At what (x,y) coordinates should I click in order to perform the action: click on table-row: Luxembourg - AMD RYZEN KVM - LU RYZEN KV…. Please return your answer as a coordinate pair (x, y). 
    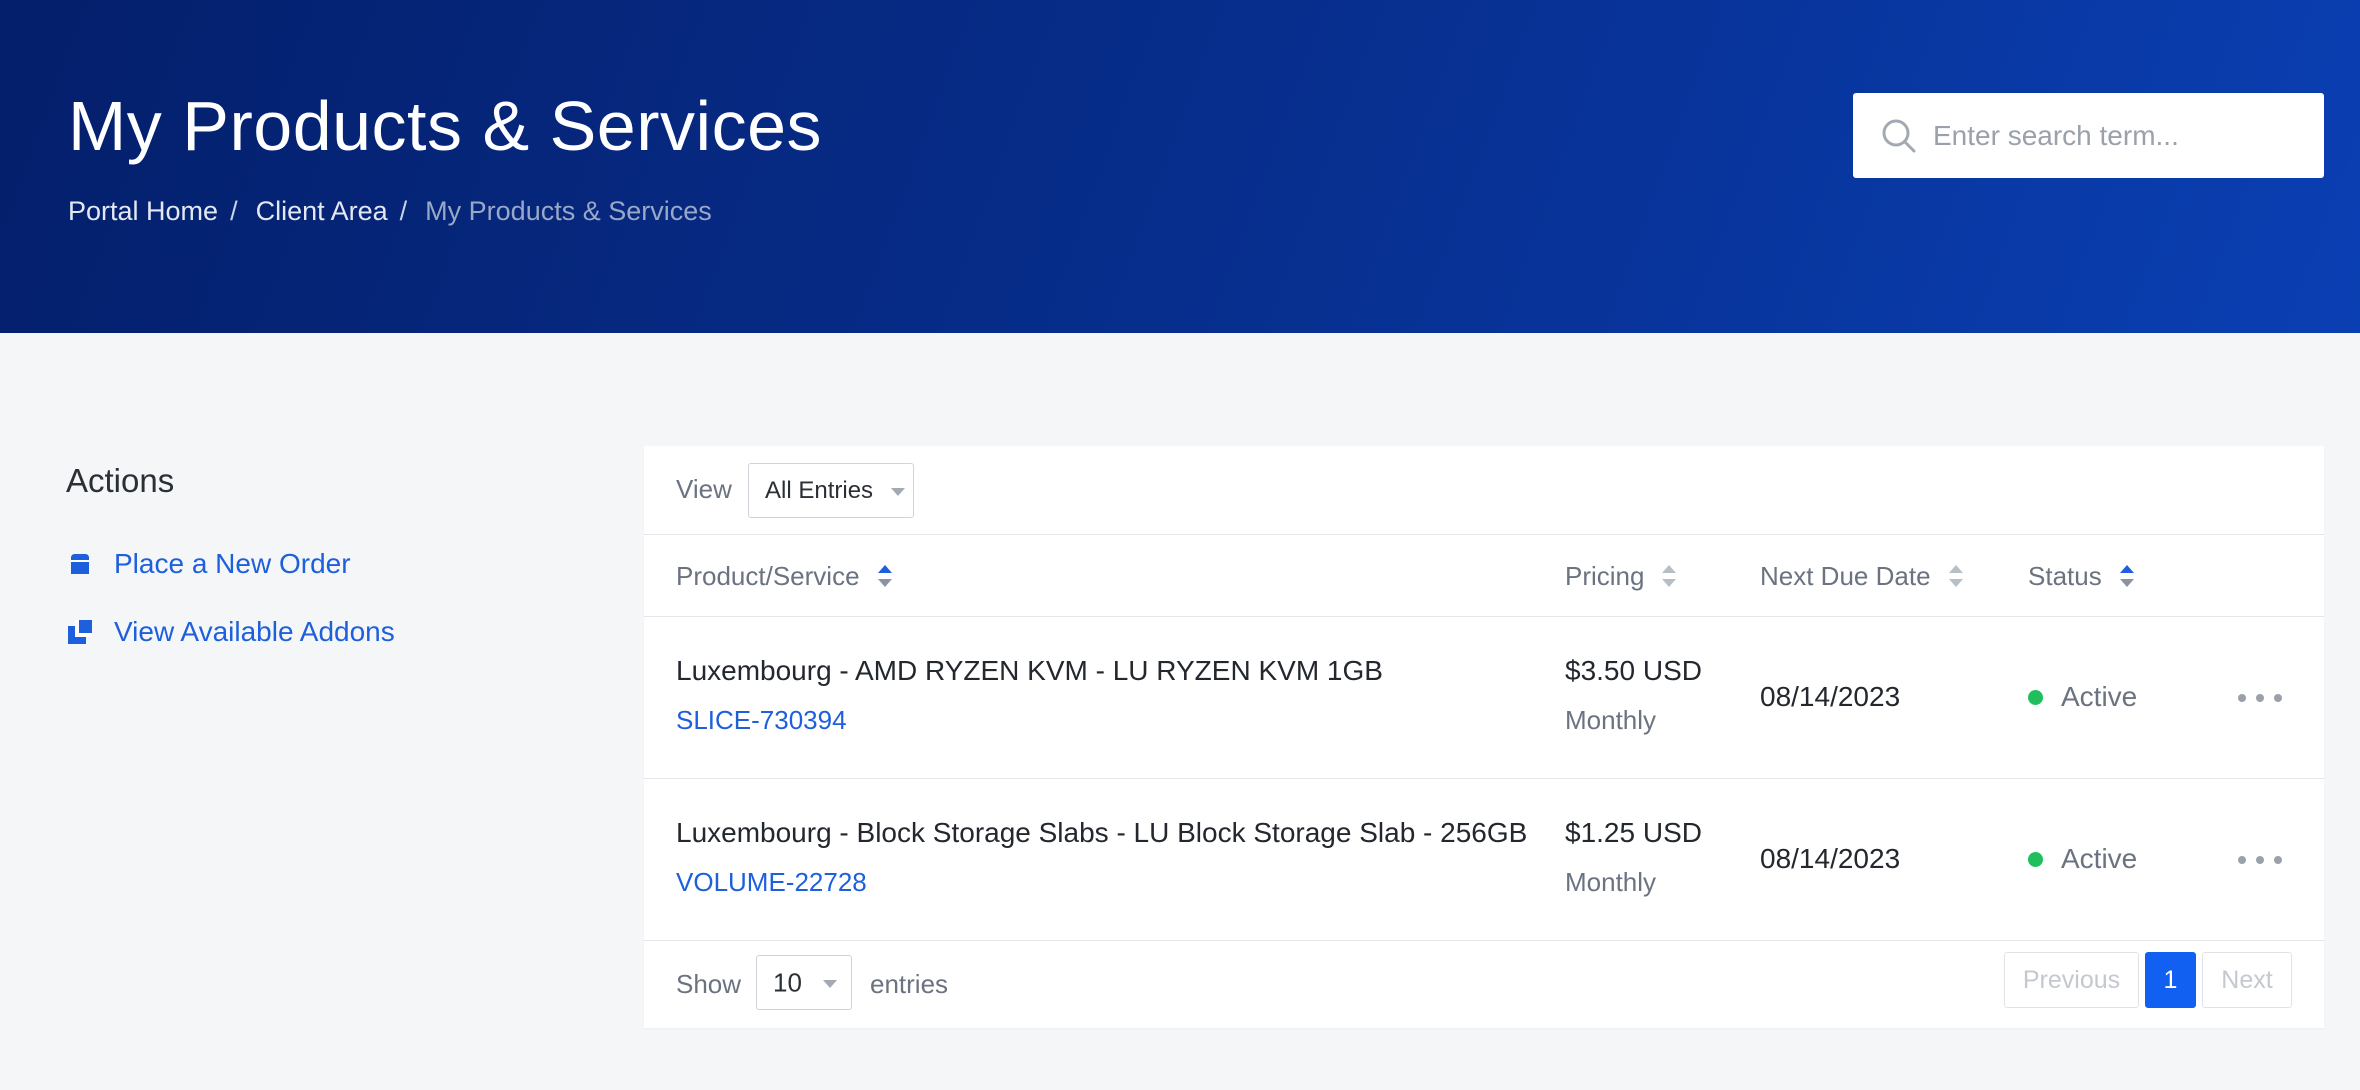
    Looking at the image, I should click on (1484, 698).